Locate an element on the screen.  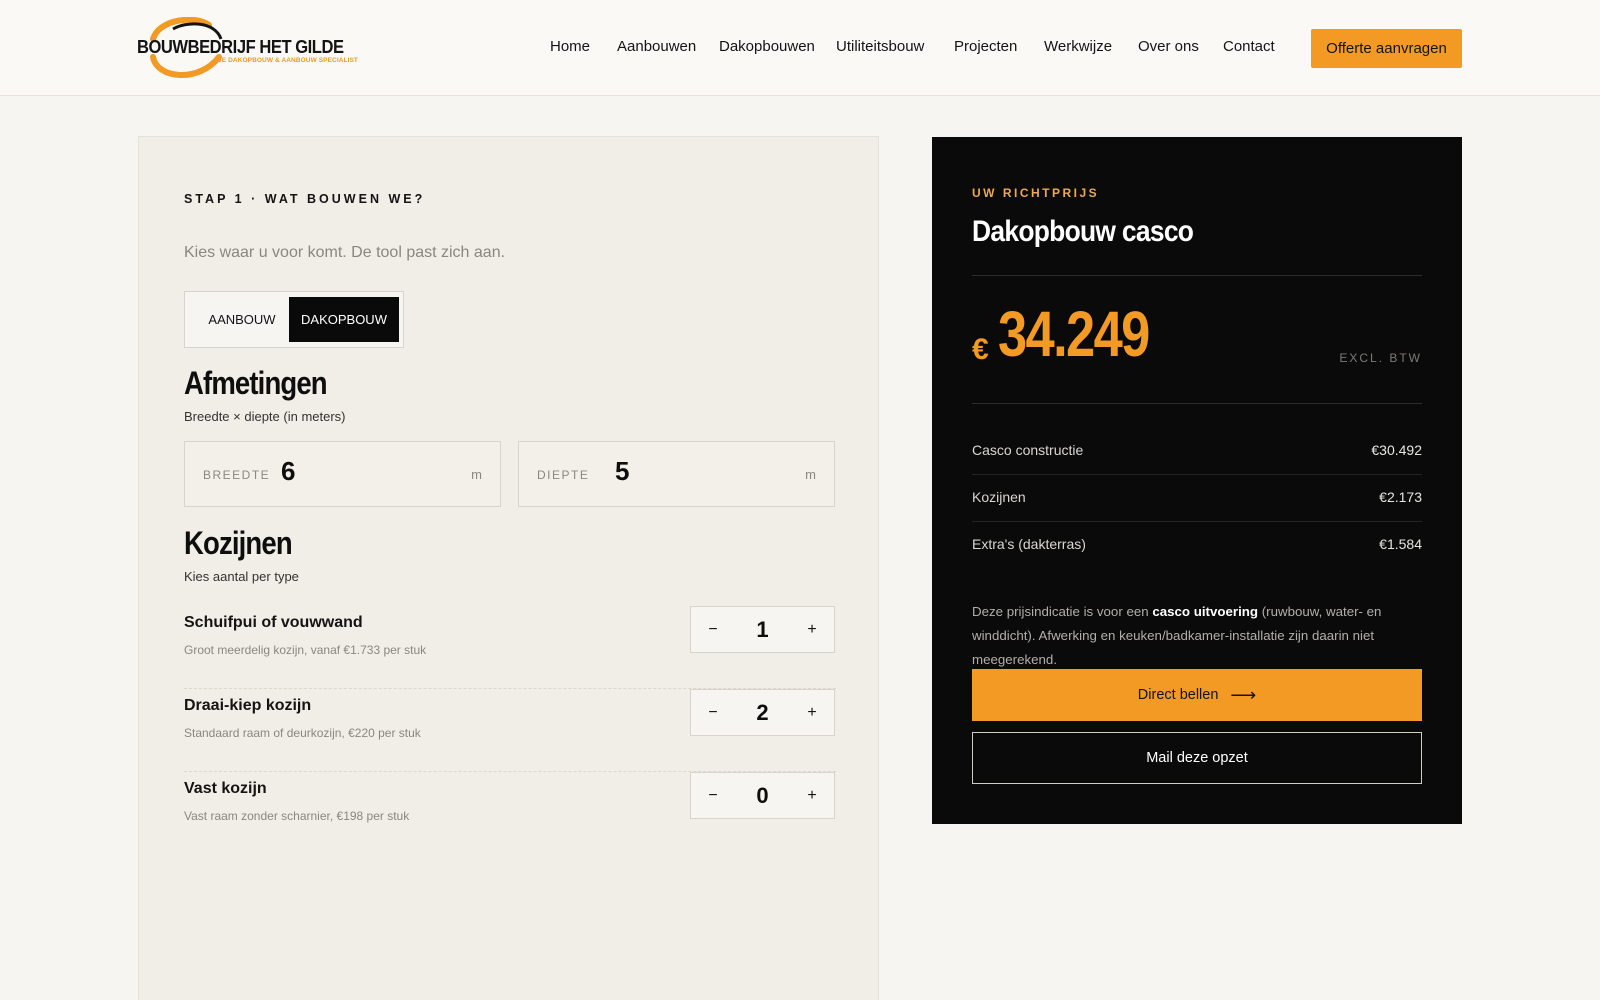
step-heading: STAP 1 · WAT BOUWEN WE? is located at coordinates (305, 199).